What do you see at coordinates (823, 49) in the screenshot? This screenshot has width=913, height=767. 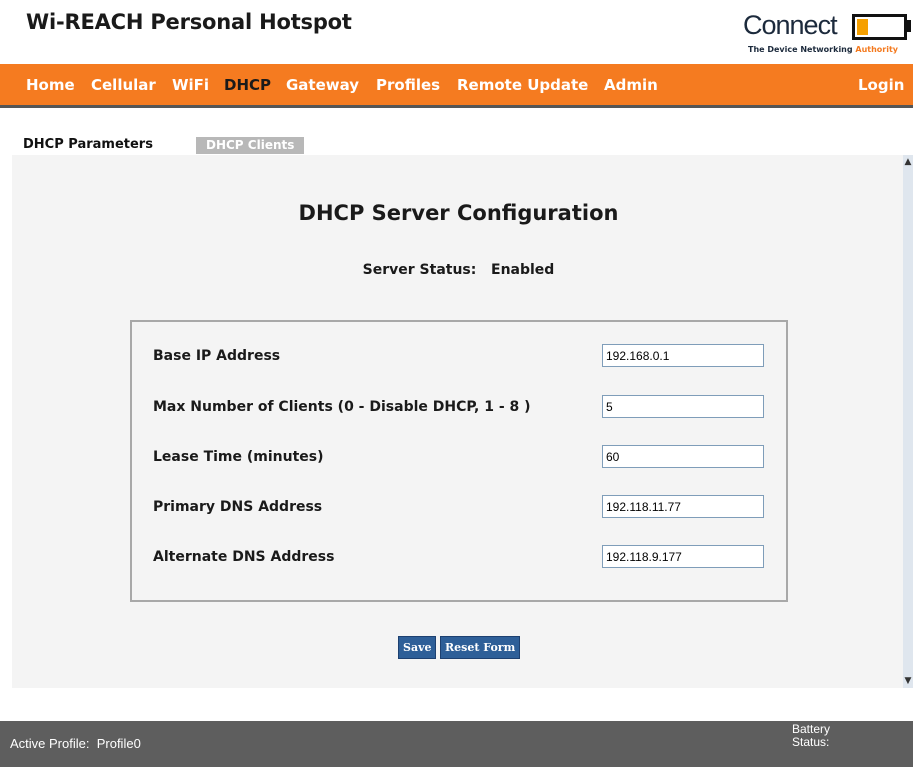 I see `logo-tagline: The Device Networking Authority` at bounding box center [823, 49].